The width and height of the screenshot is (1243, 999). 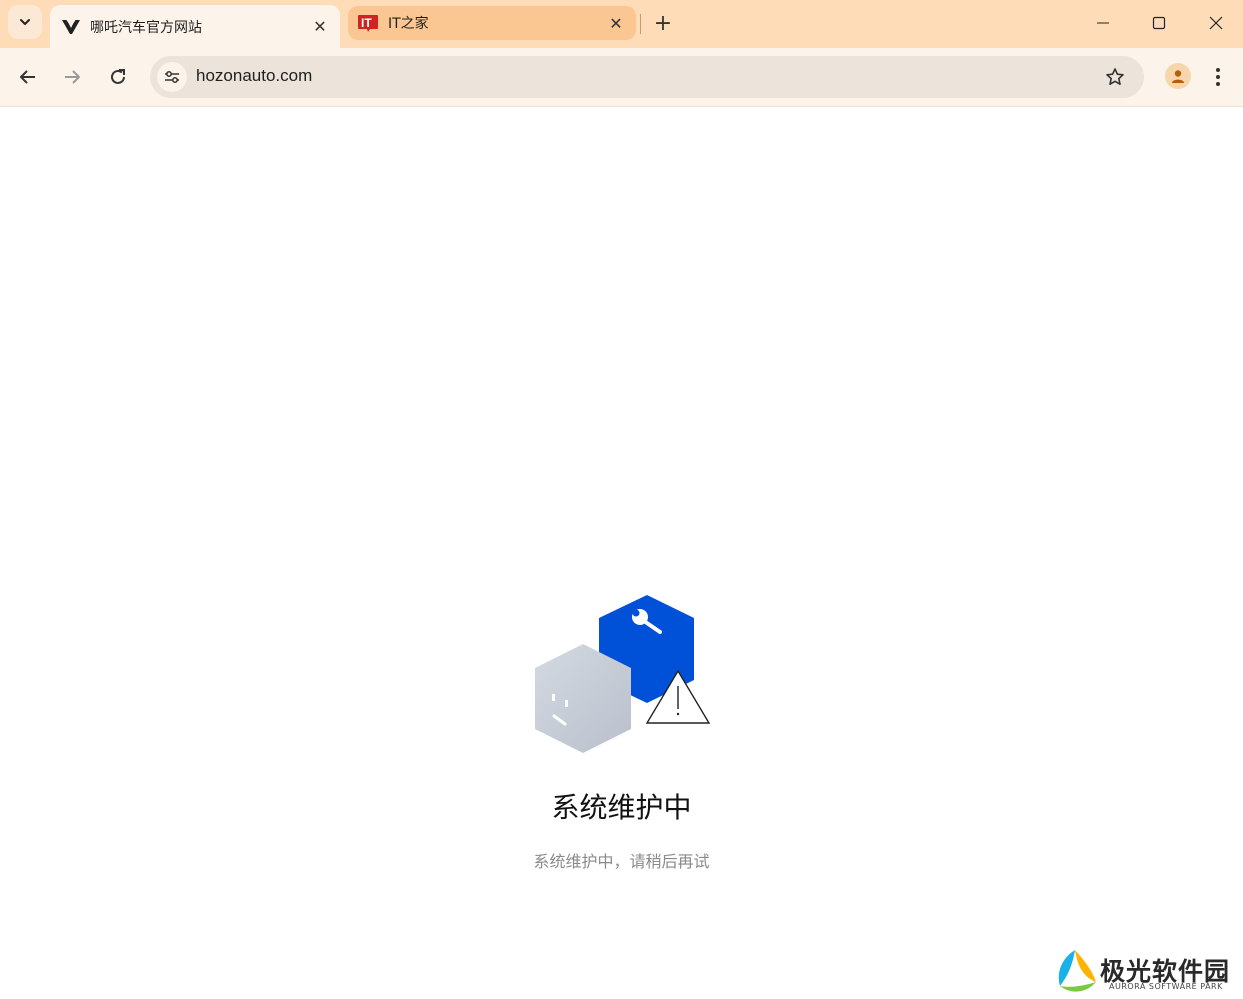 I want to click on site-info-button, so click(x=172, y=77).